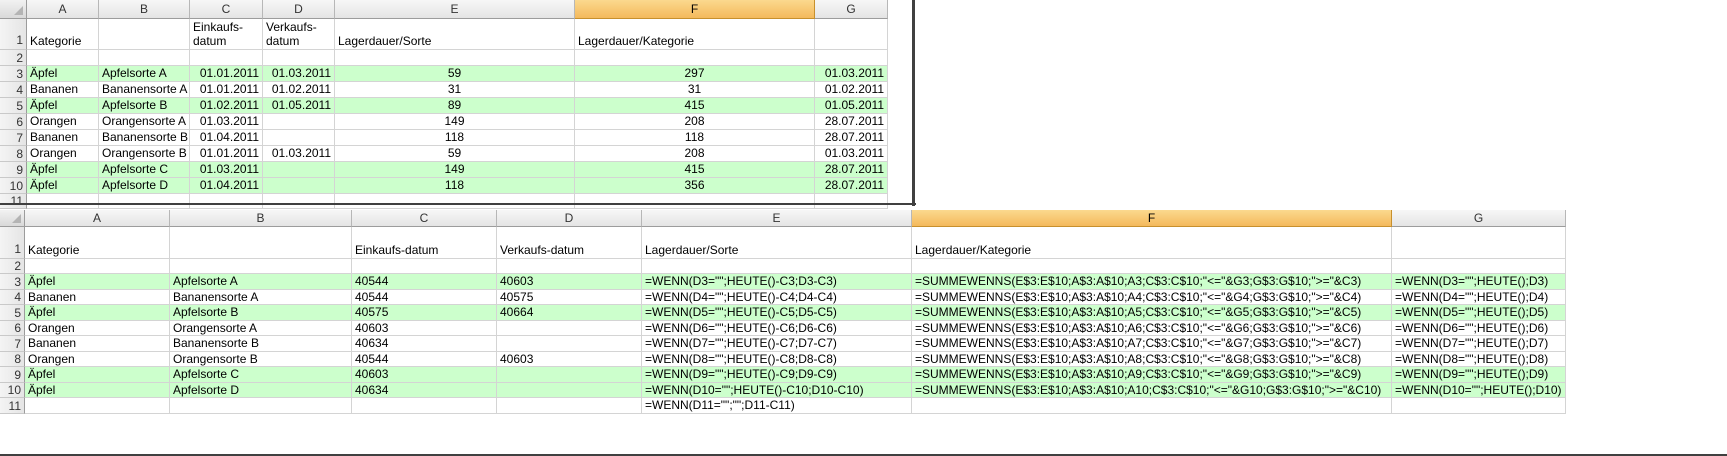 The height and width of the screenshot is (456, 1727). Describe the element at coordinates (777, 297) in the screenshot. I see `cell-e: =WENN(D4="";HEUTE()-C4;D4-C4)` at that location.